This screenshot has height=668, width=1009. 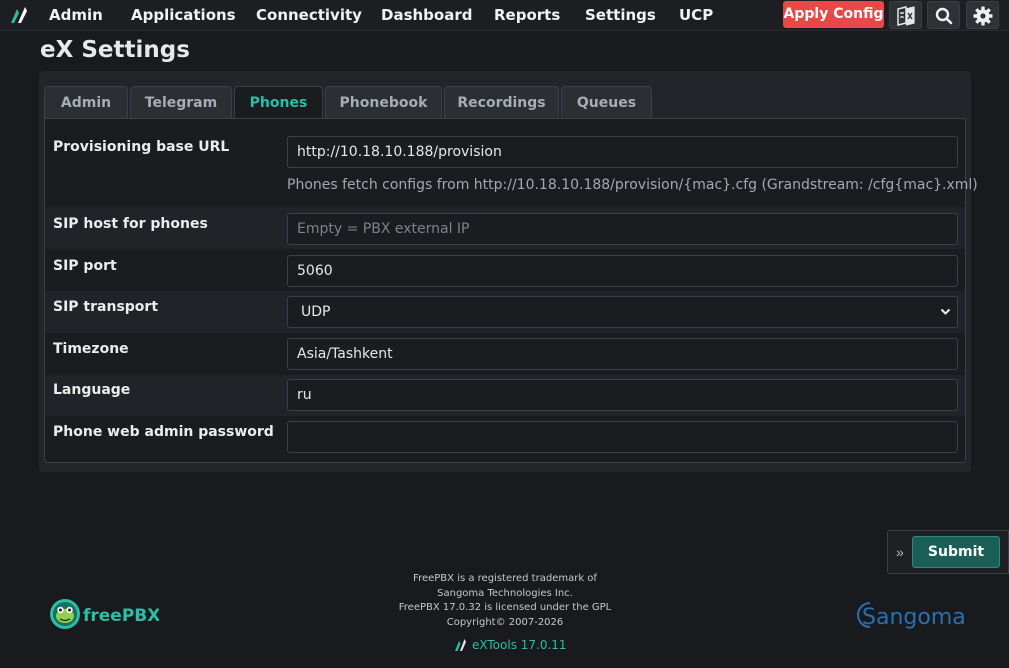 I want to click on nav-settings: Settings, so click(x=620, y=15).